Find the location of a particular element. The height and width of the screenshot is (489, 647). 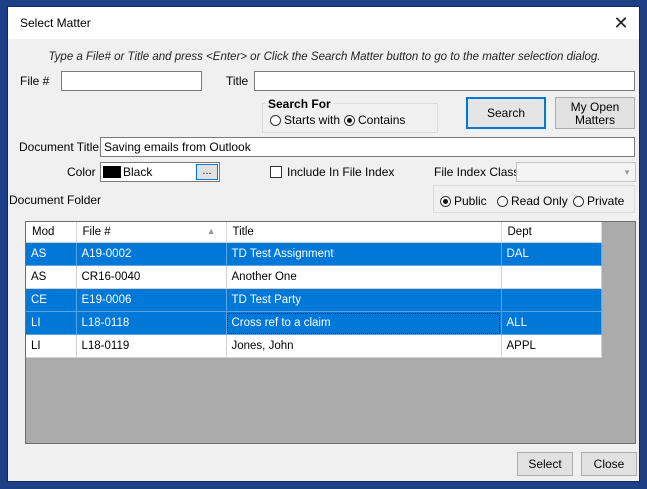

cell-title: Cross ref to a claim is located at coordinates (364, 323).